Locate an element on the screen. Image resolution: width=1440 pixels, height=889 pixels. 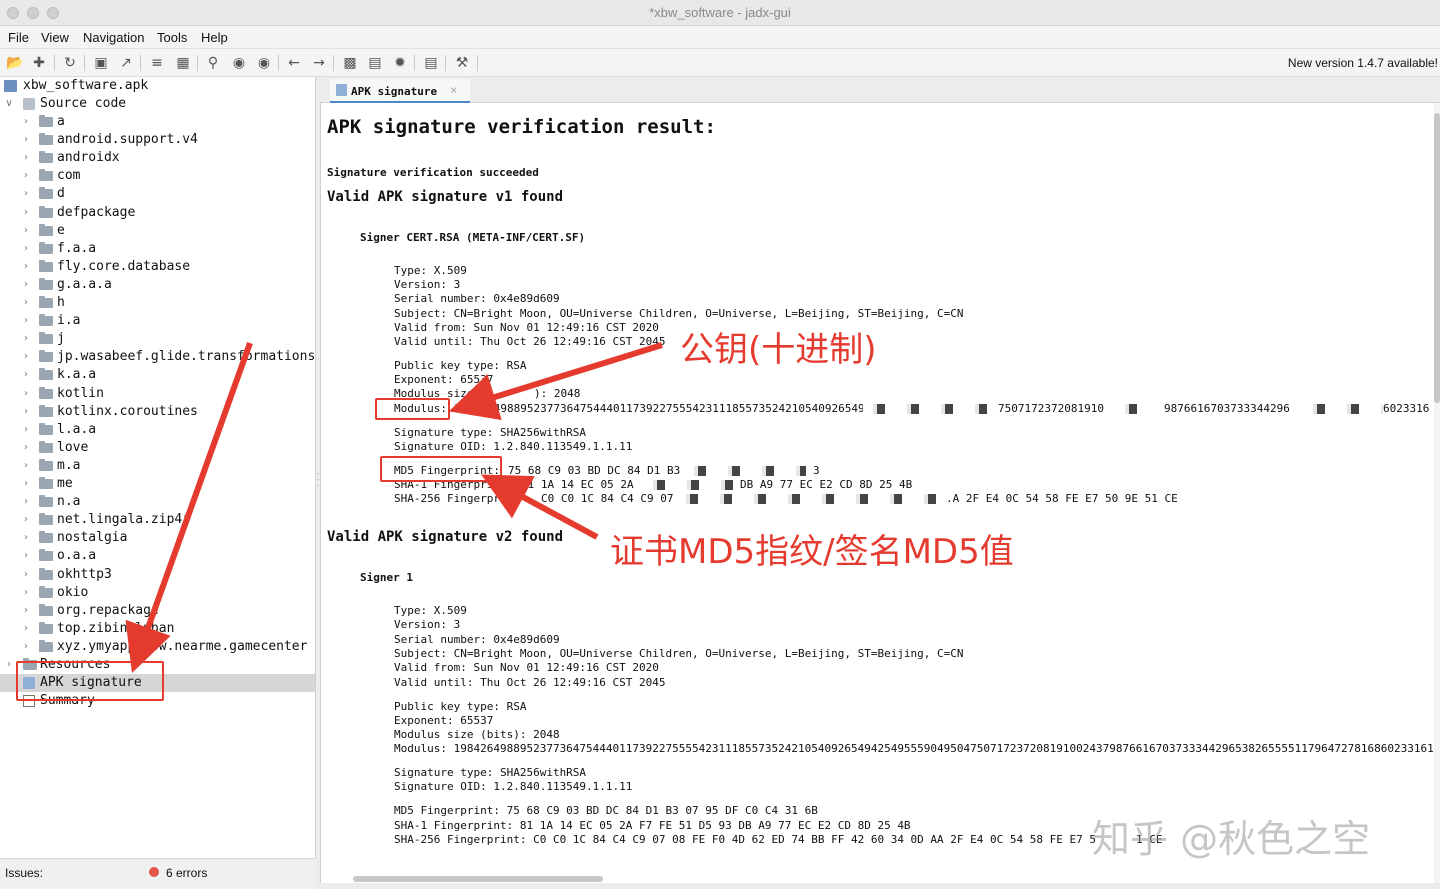
v1-md5-value: 75 68 C9 03 BD DC 84 D1 B3 is located at coordinates (594, 470).